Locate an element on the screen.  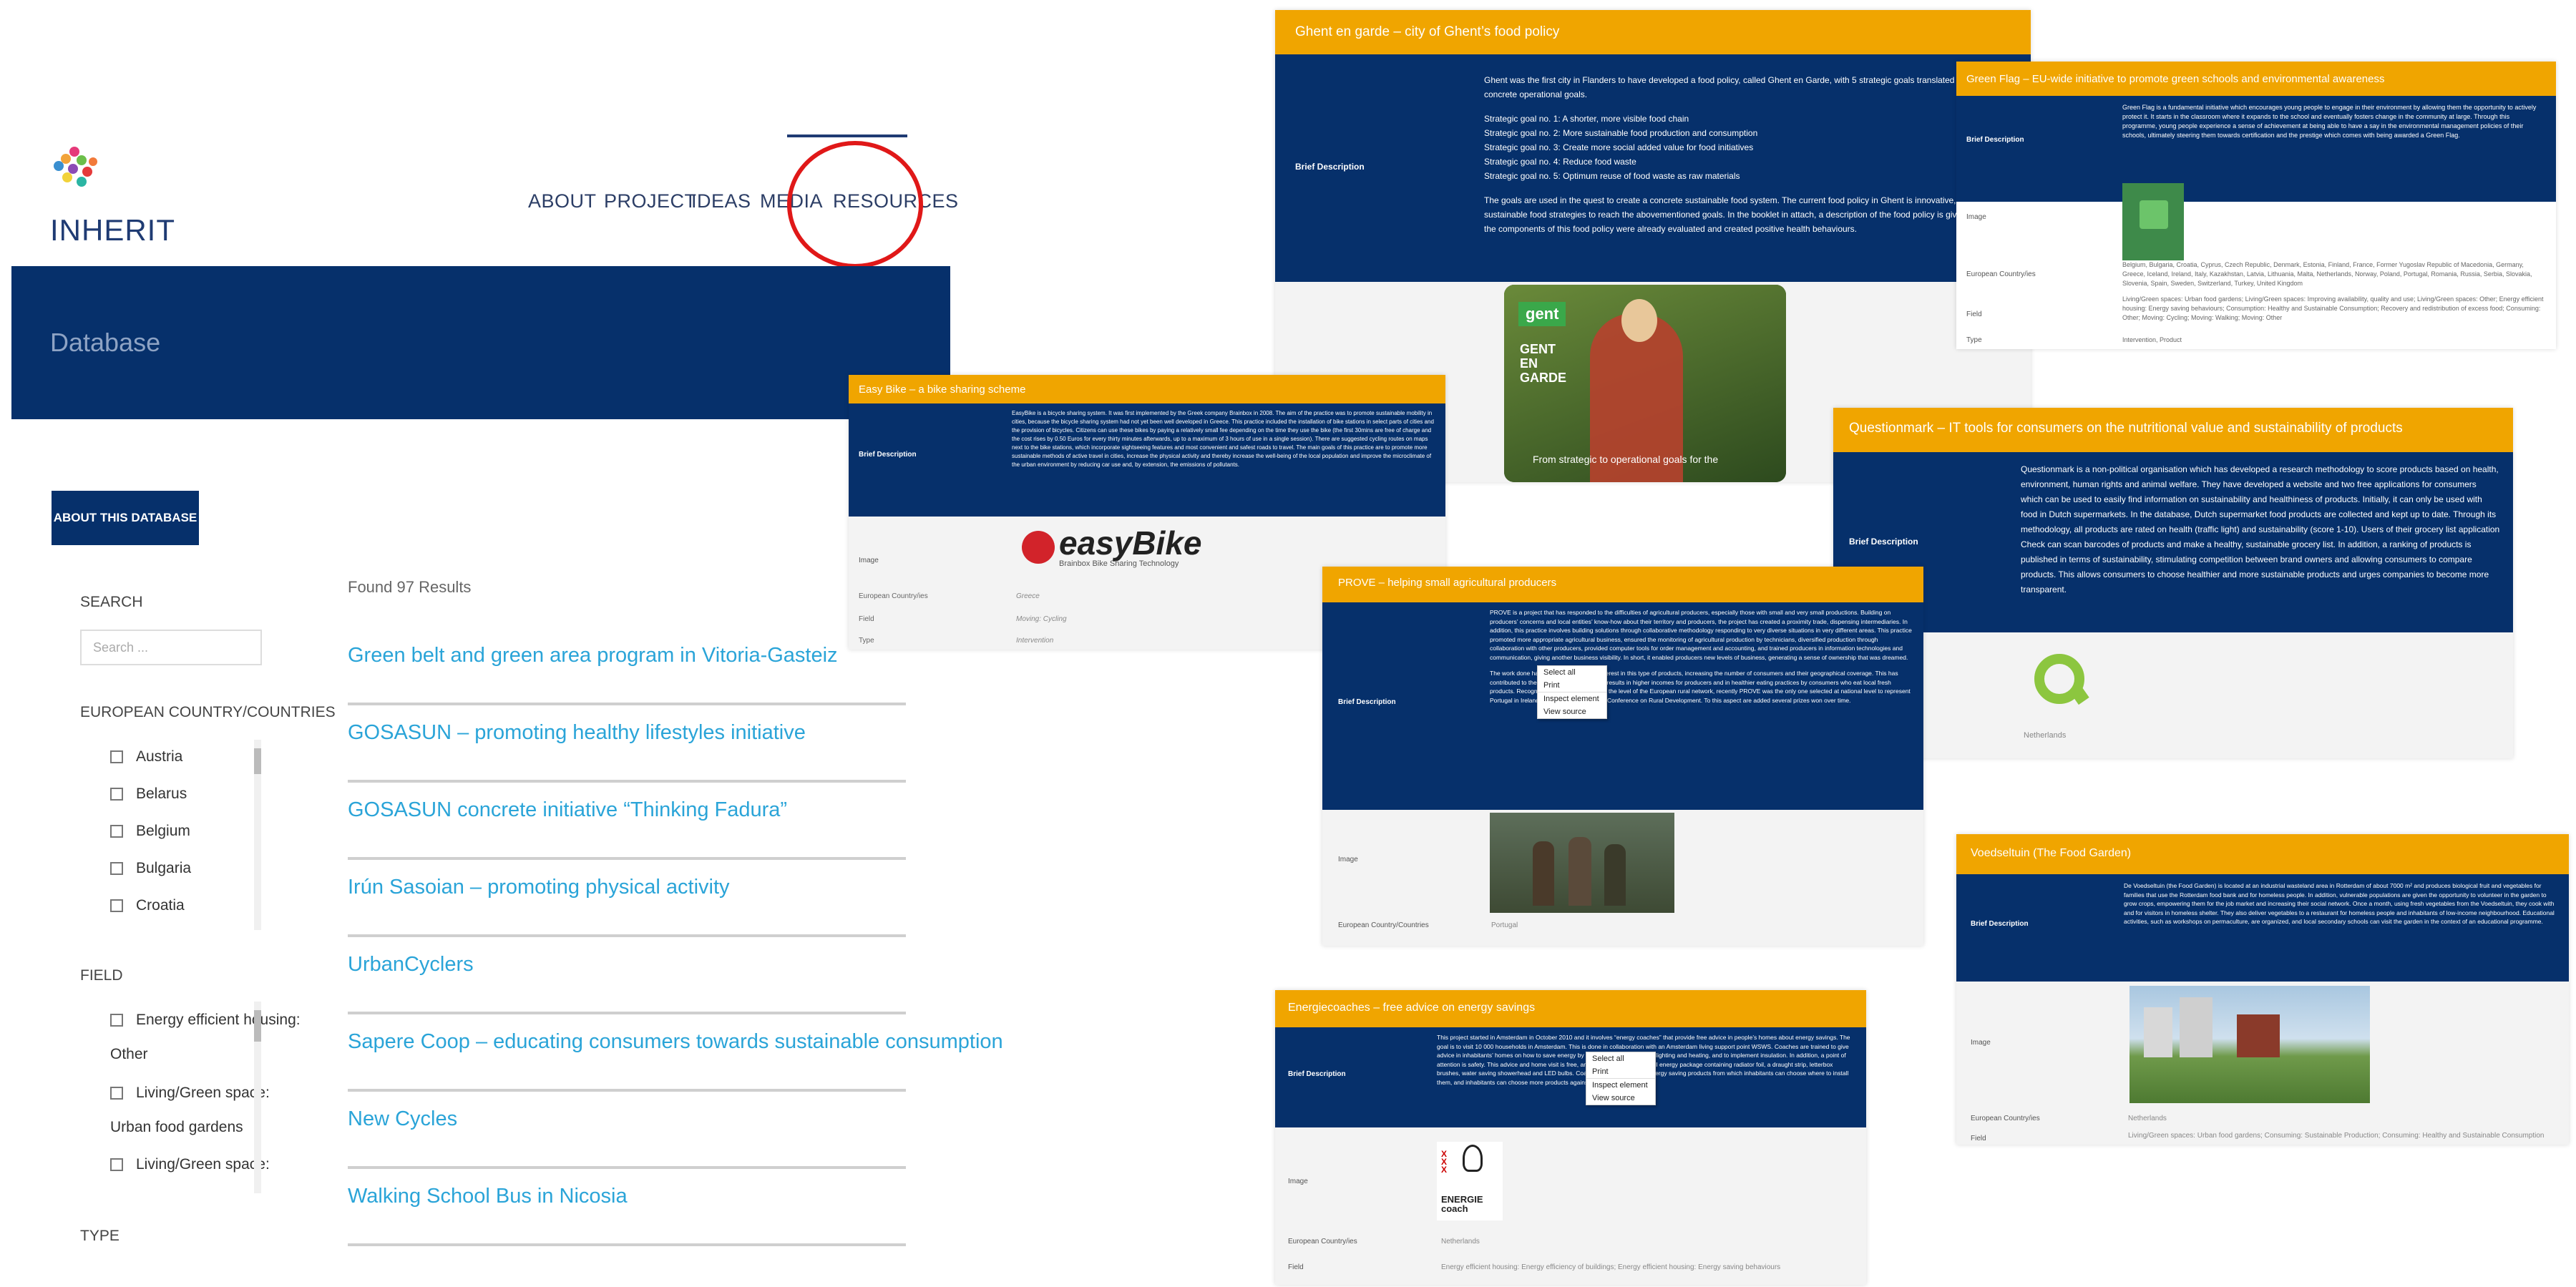
field-scrollbar-thumb is located at coordinates (257, 1026).